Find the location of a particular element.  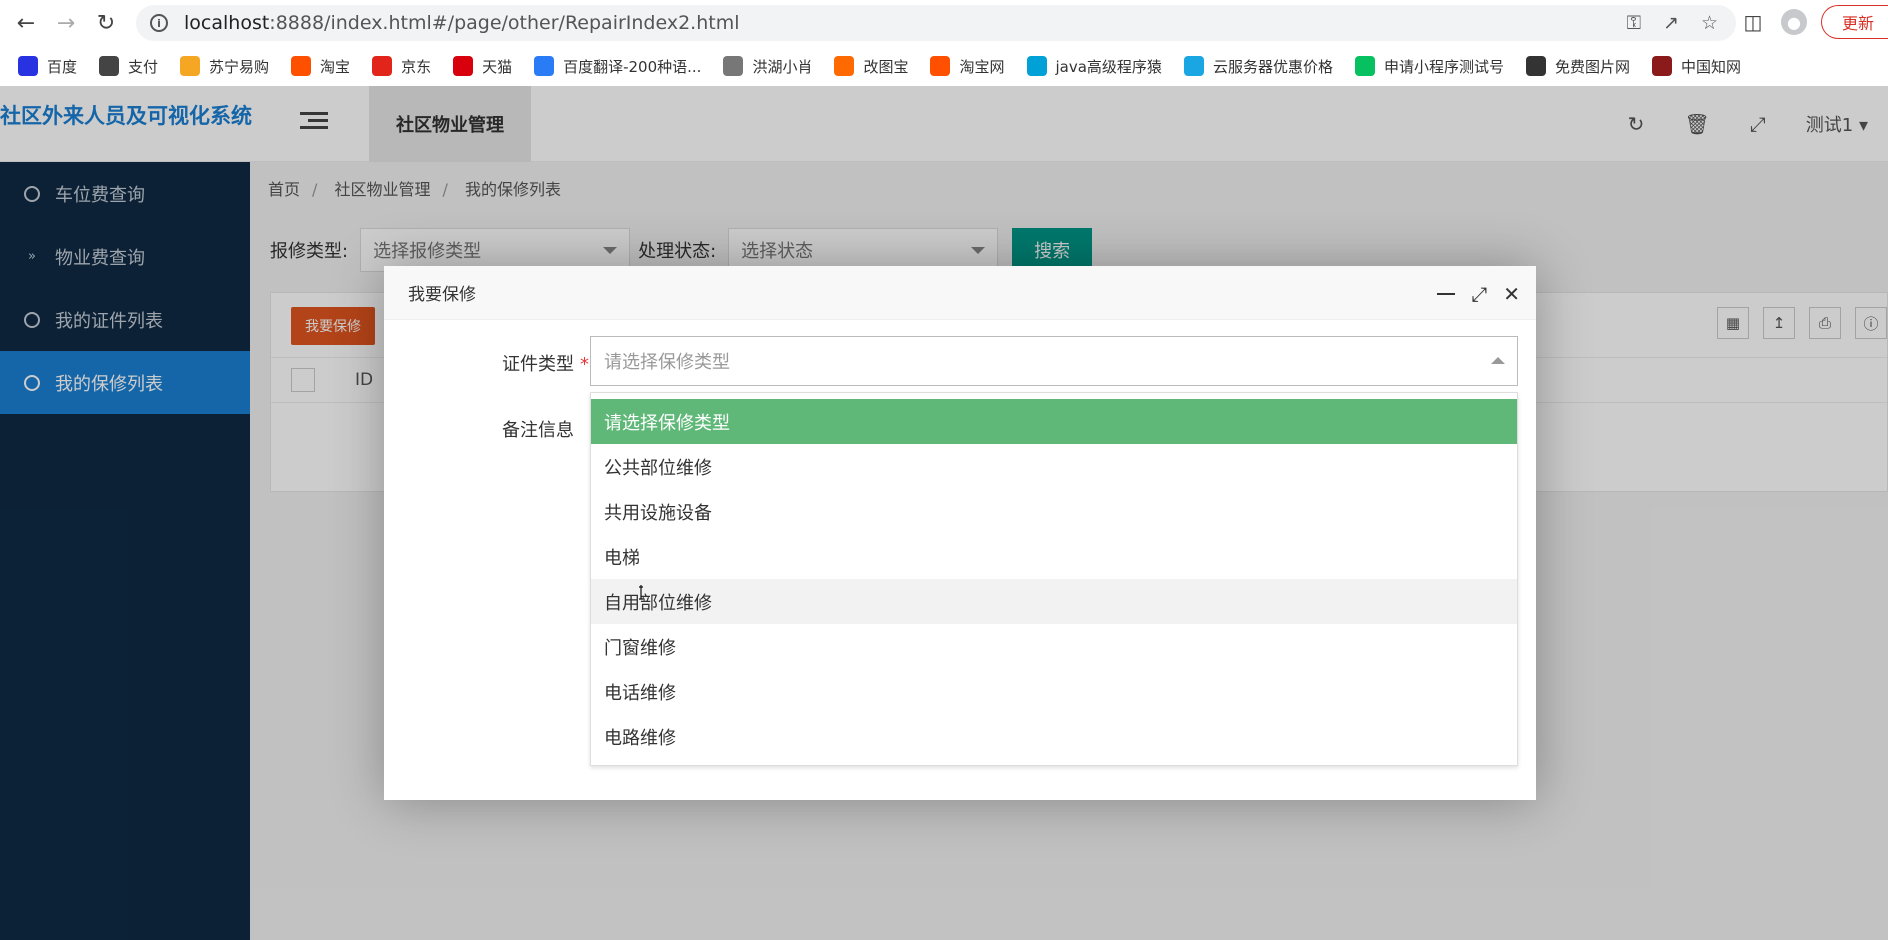

share-icon: ↗ is located at coordinates (1671, 23).